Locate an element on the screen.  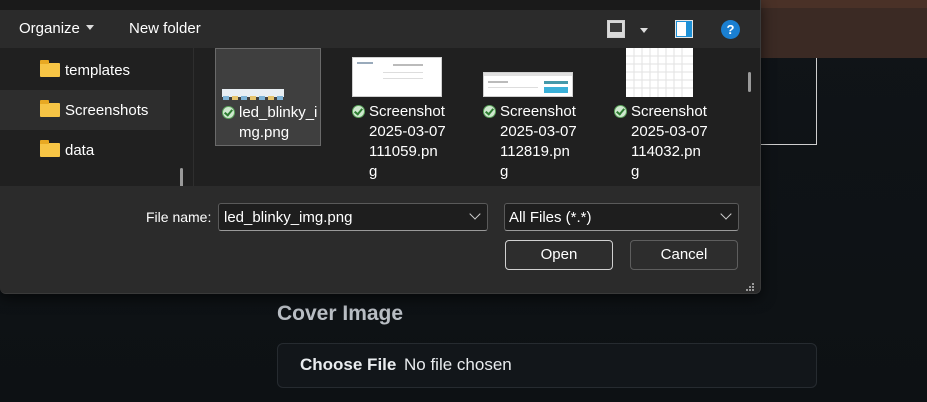
navigation-pane: templates Screenshots data is located at coordinates (96, 118).